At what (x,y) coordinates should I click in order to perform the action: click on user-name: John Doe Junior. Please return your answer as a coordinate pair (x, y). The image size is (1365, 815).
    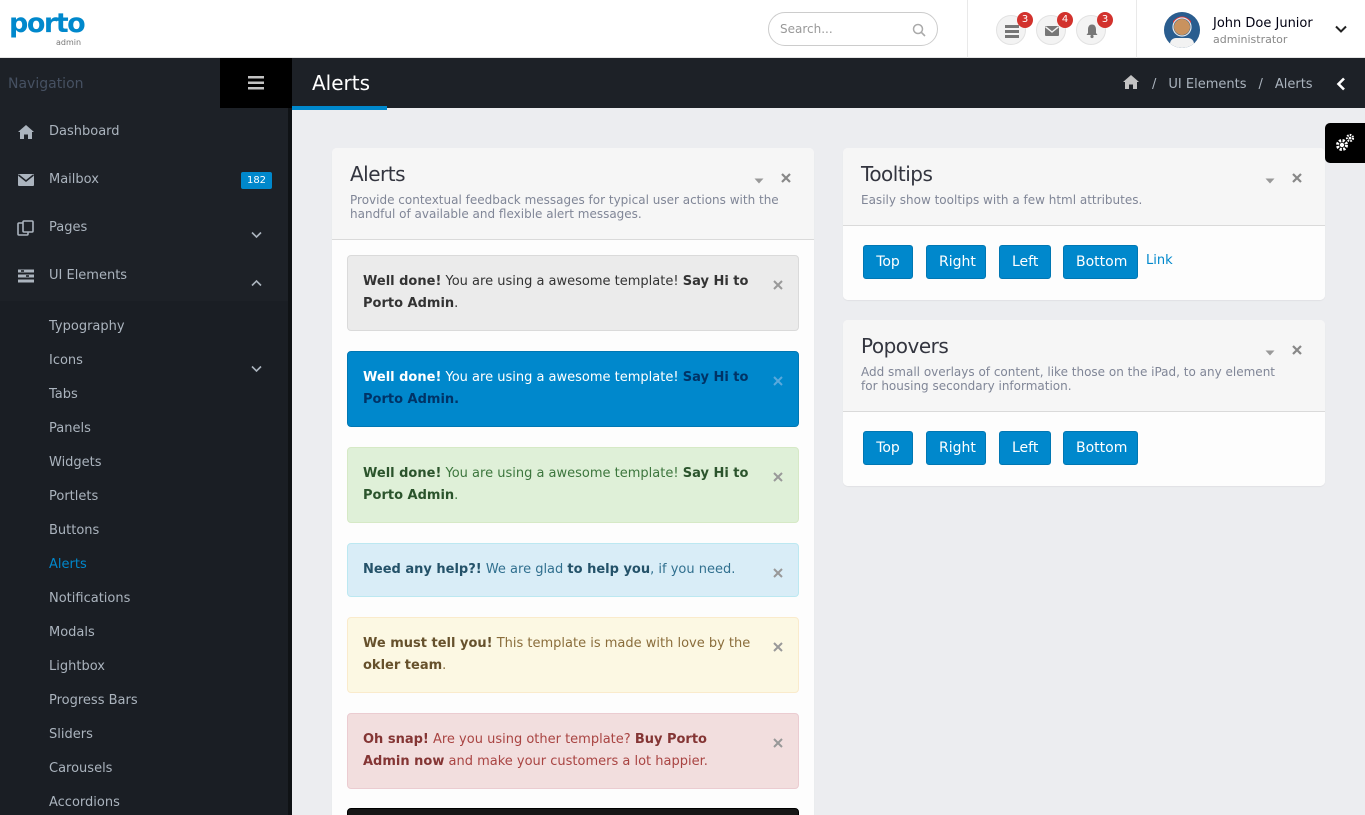
    Looking at the image, I should click on (1263, 23).